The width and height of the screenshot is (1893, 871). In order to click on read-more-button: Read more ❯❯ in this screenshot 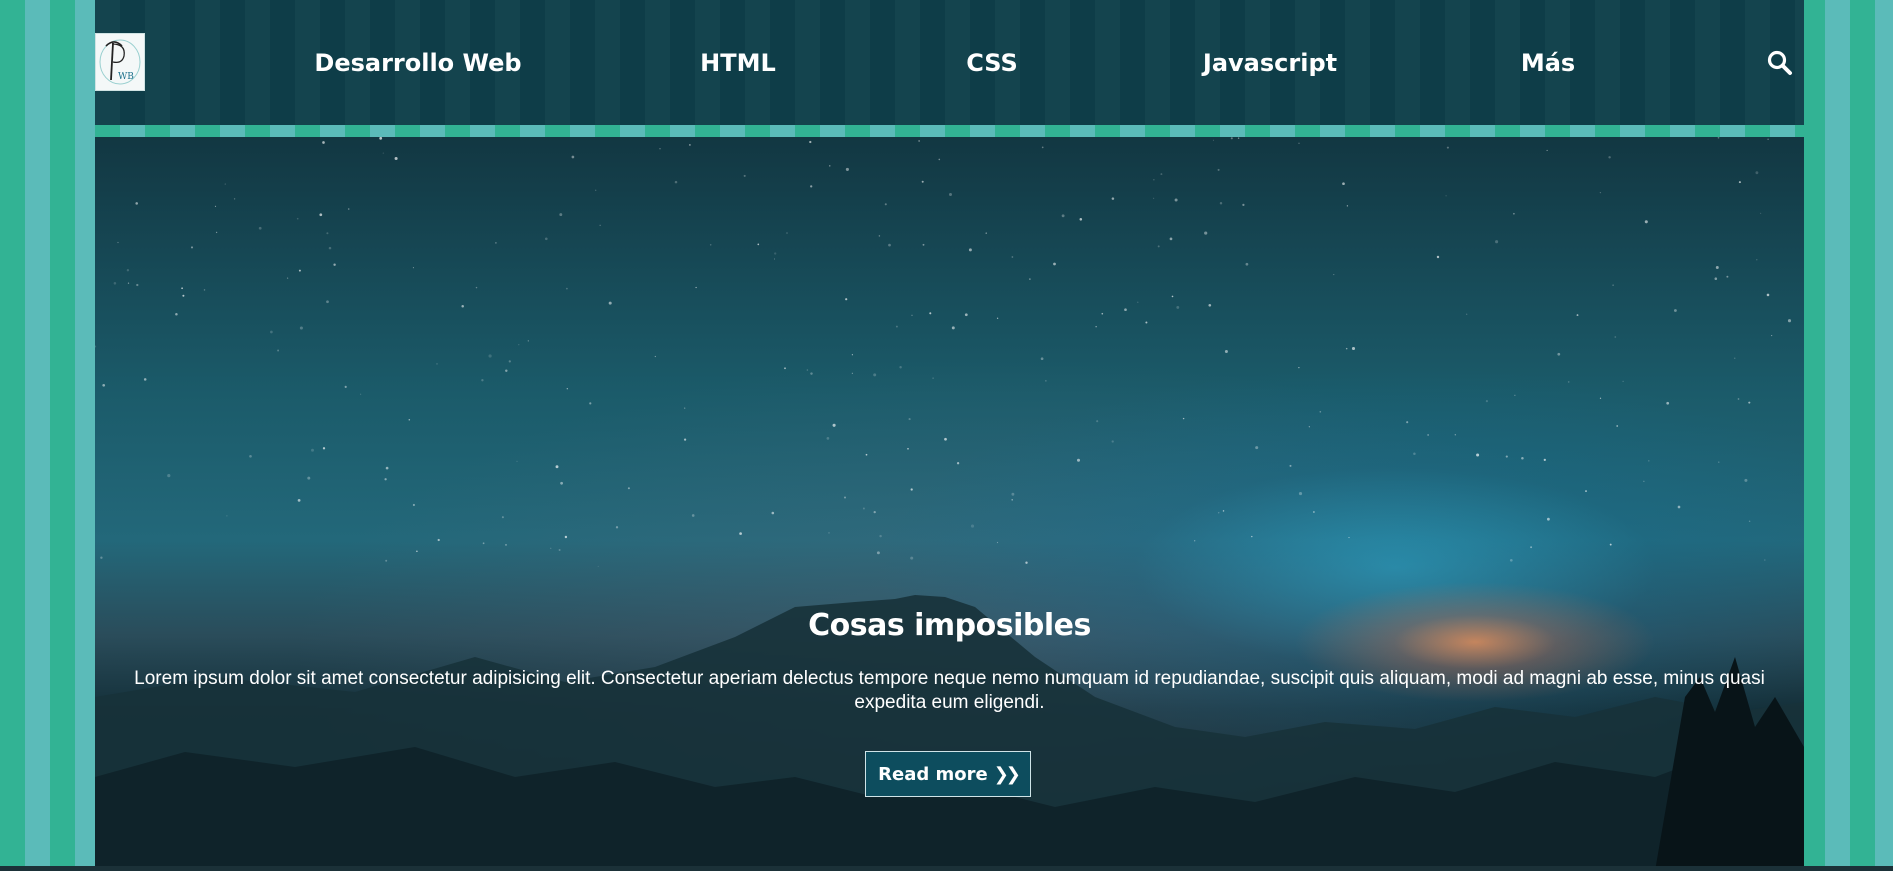, I will do `click(948, 774)`.